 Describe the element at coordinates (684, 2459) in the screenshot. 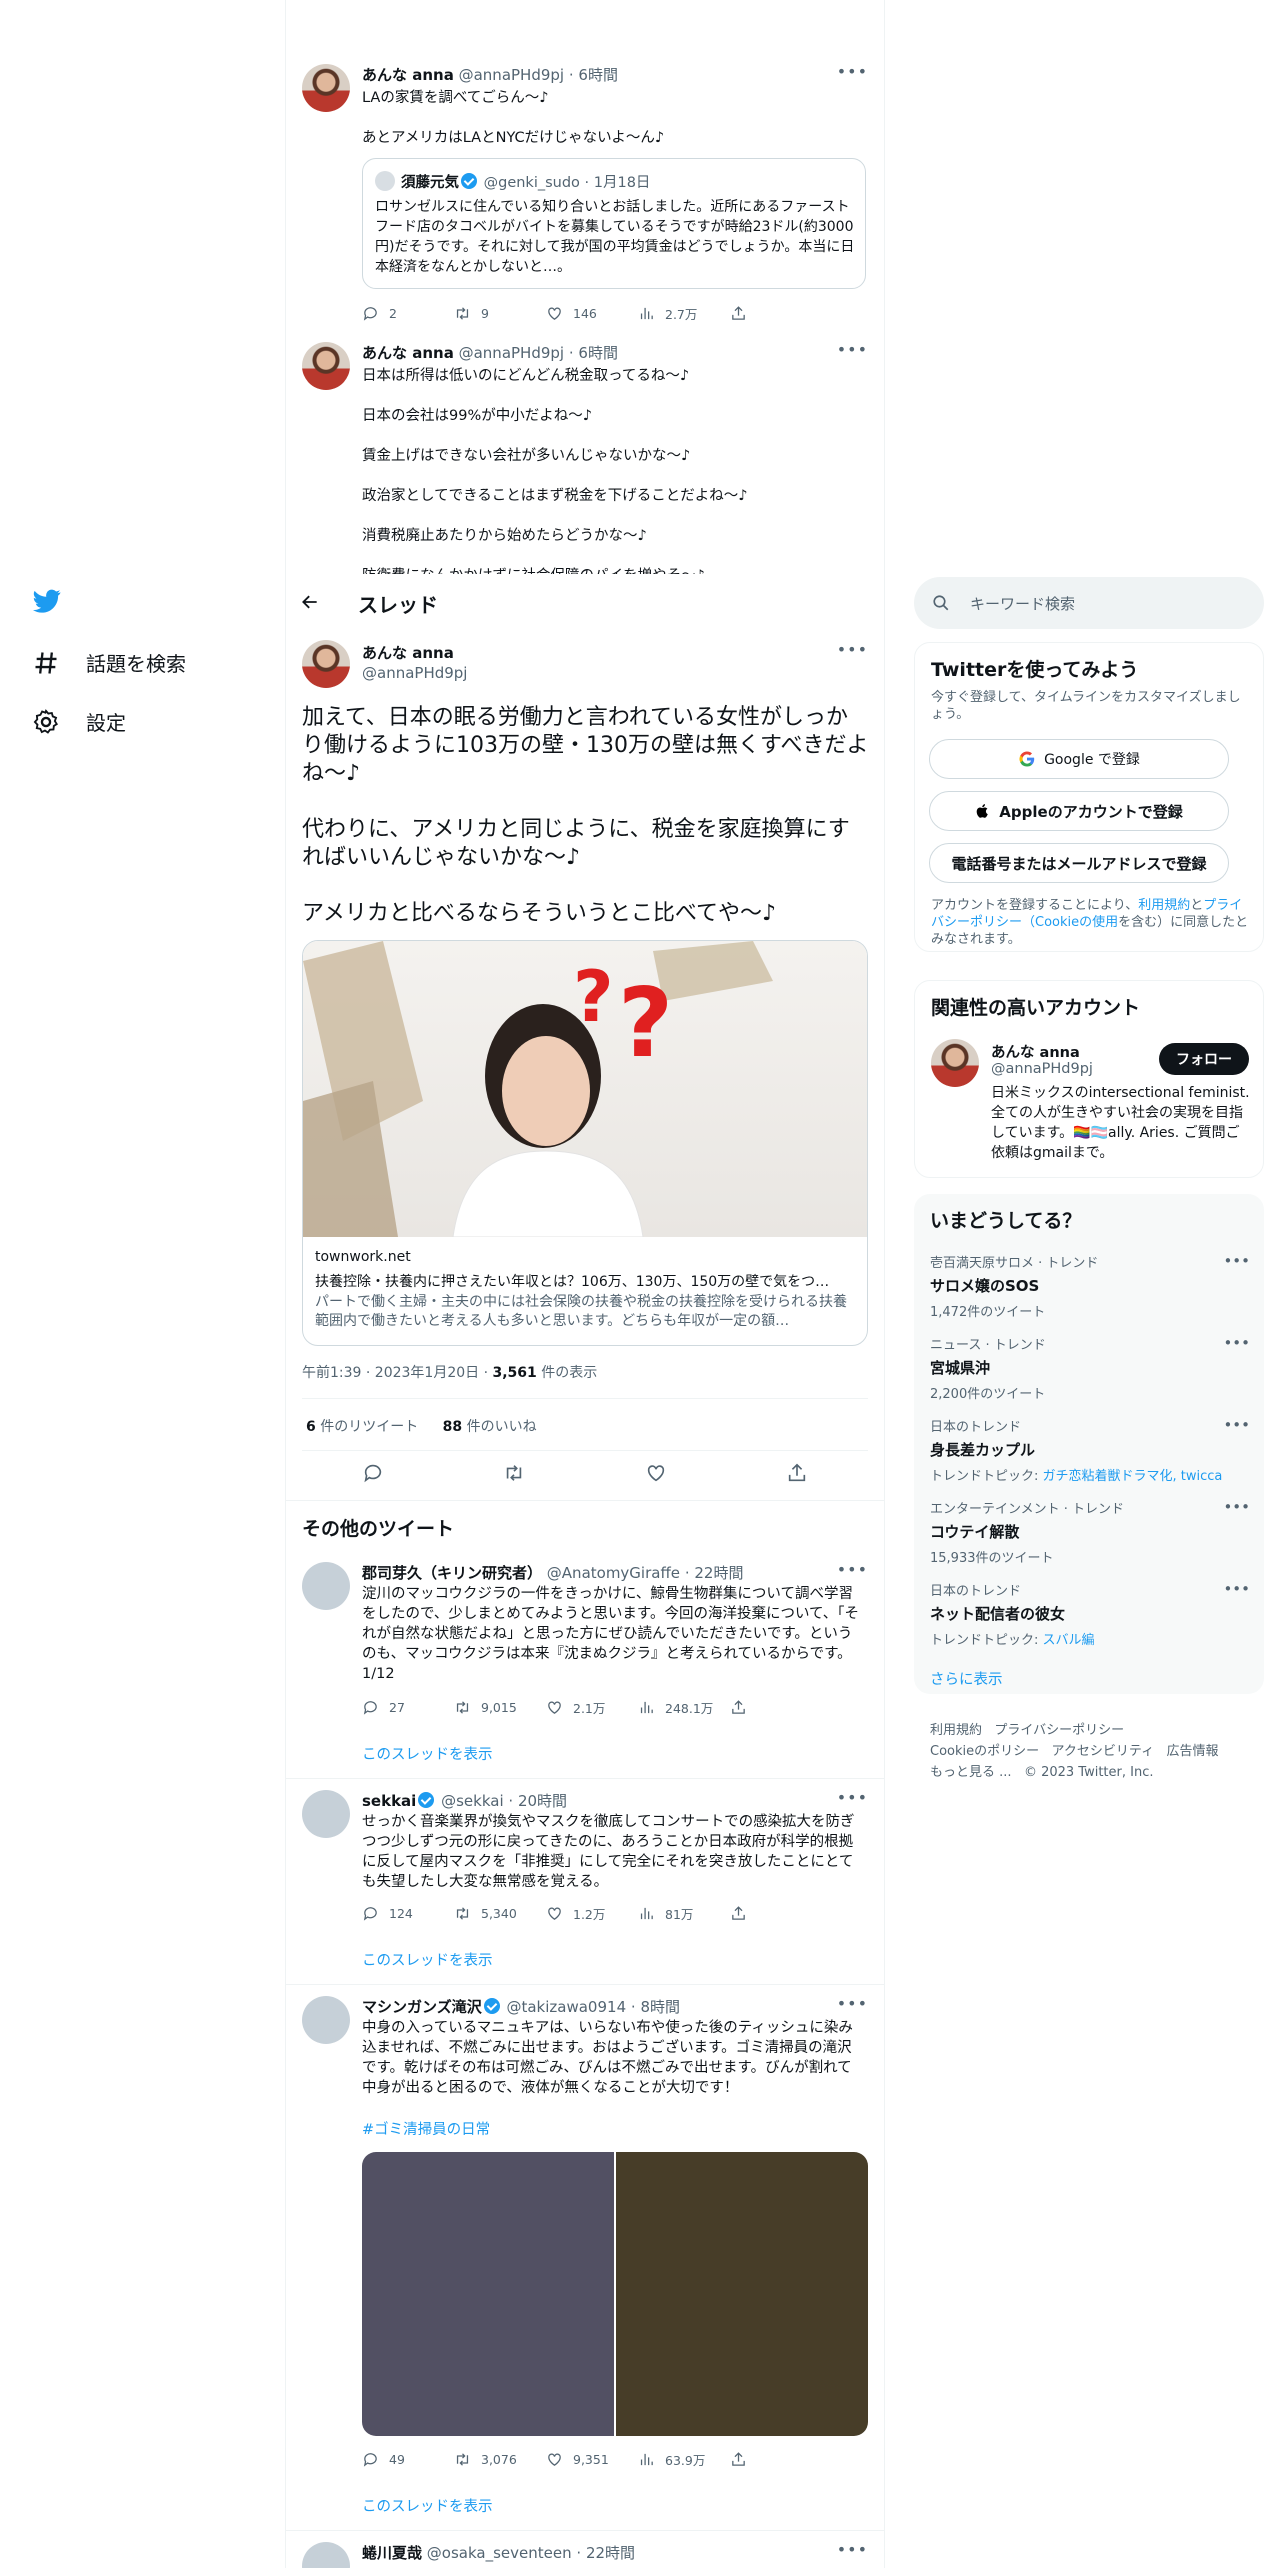

I see `views-button: 63.9万` at that location.